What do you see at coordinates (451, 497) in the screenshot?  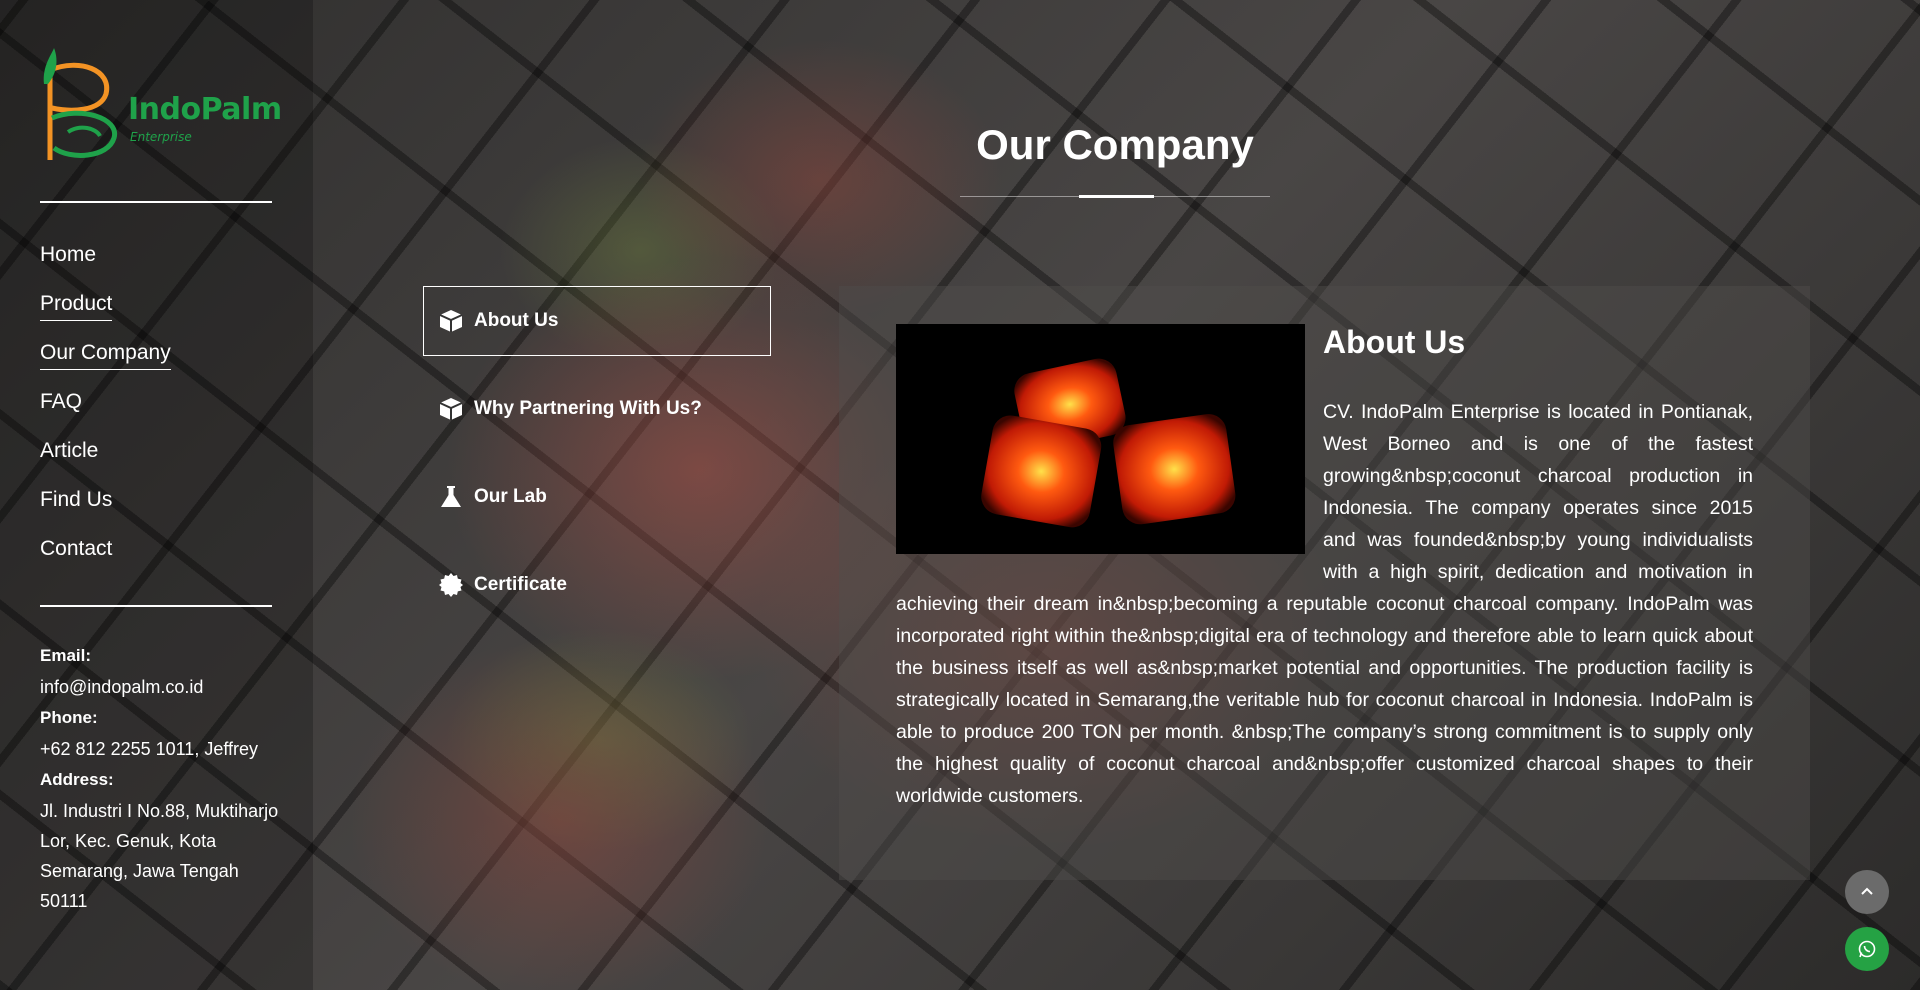 I see `flask-icon` at bounding box center [451, 497].